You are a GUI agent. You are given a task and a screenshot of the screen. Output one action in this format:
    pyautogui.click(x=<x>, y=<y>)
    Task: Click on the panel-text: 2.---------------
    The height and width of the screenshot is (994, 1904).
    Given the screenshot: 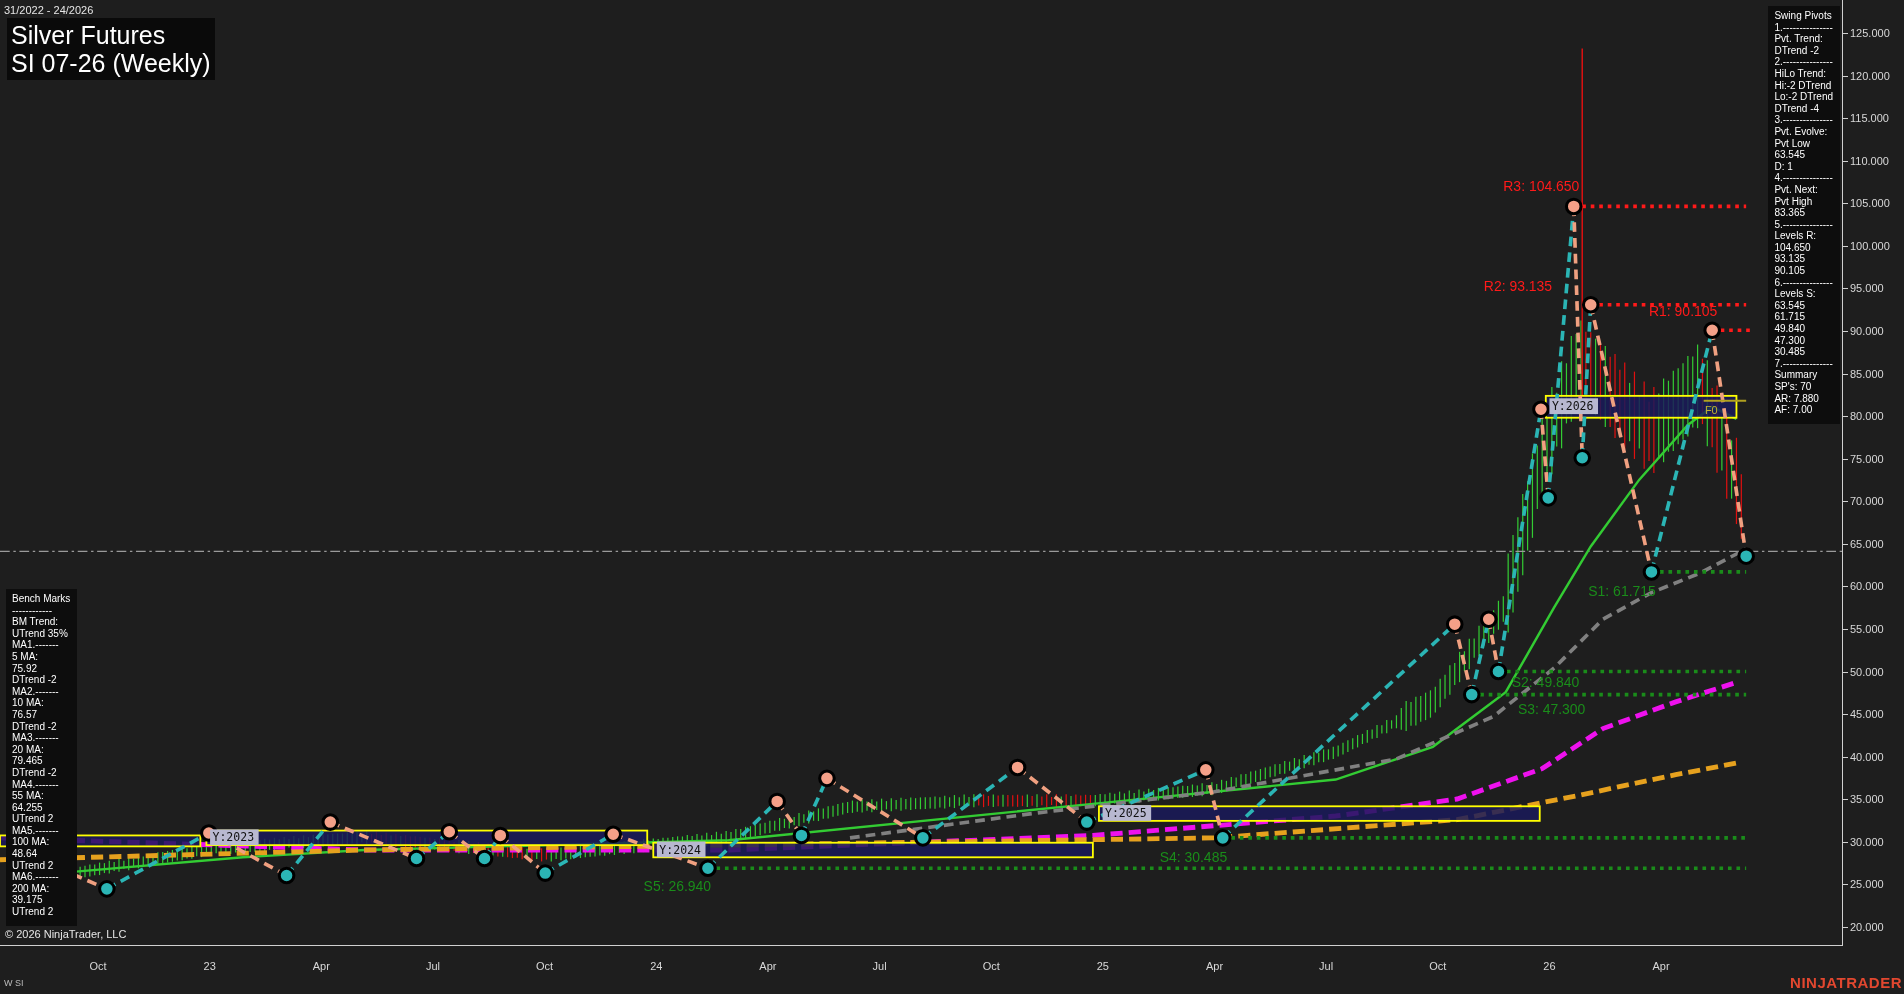 What is the action you would take?
    pyautogui.click(x=1804, y=62)
    